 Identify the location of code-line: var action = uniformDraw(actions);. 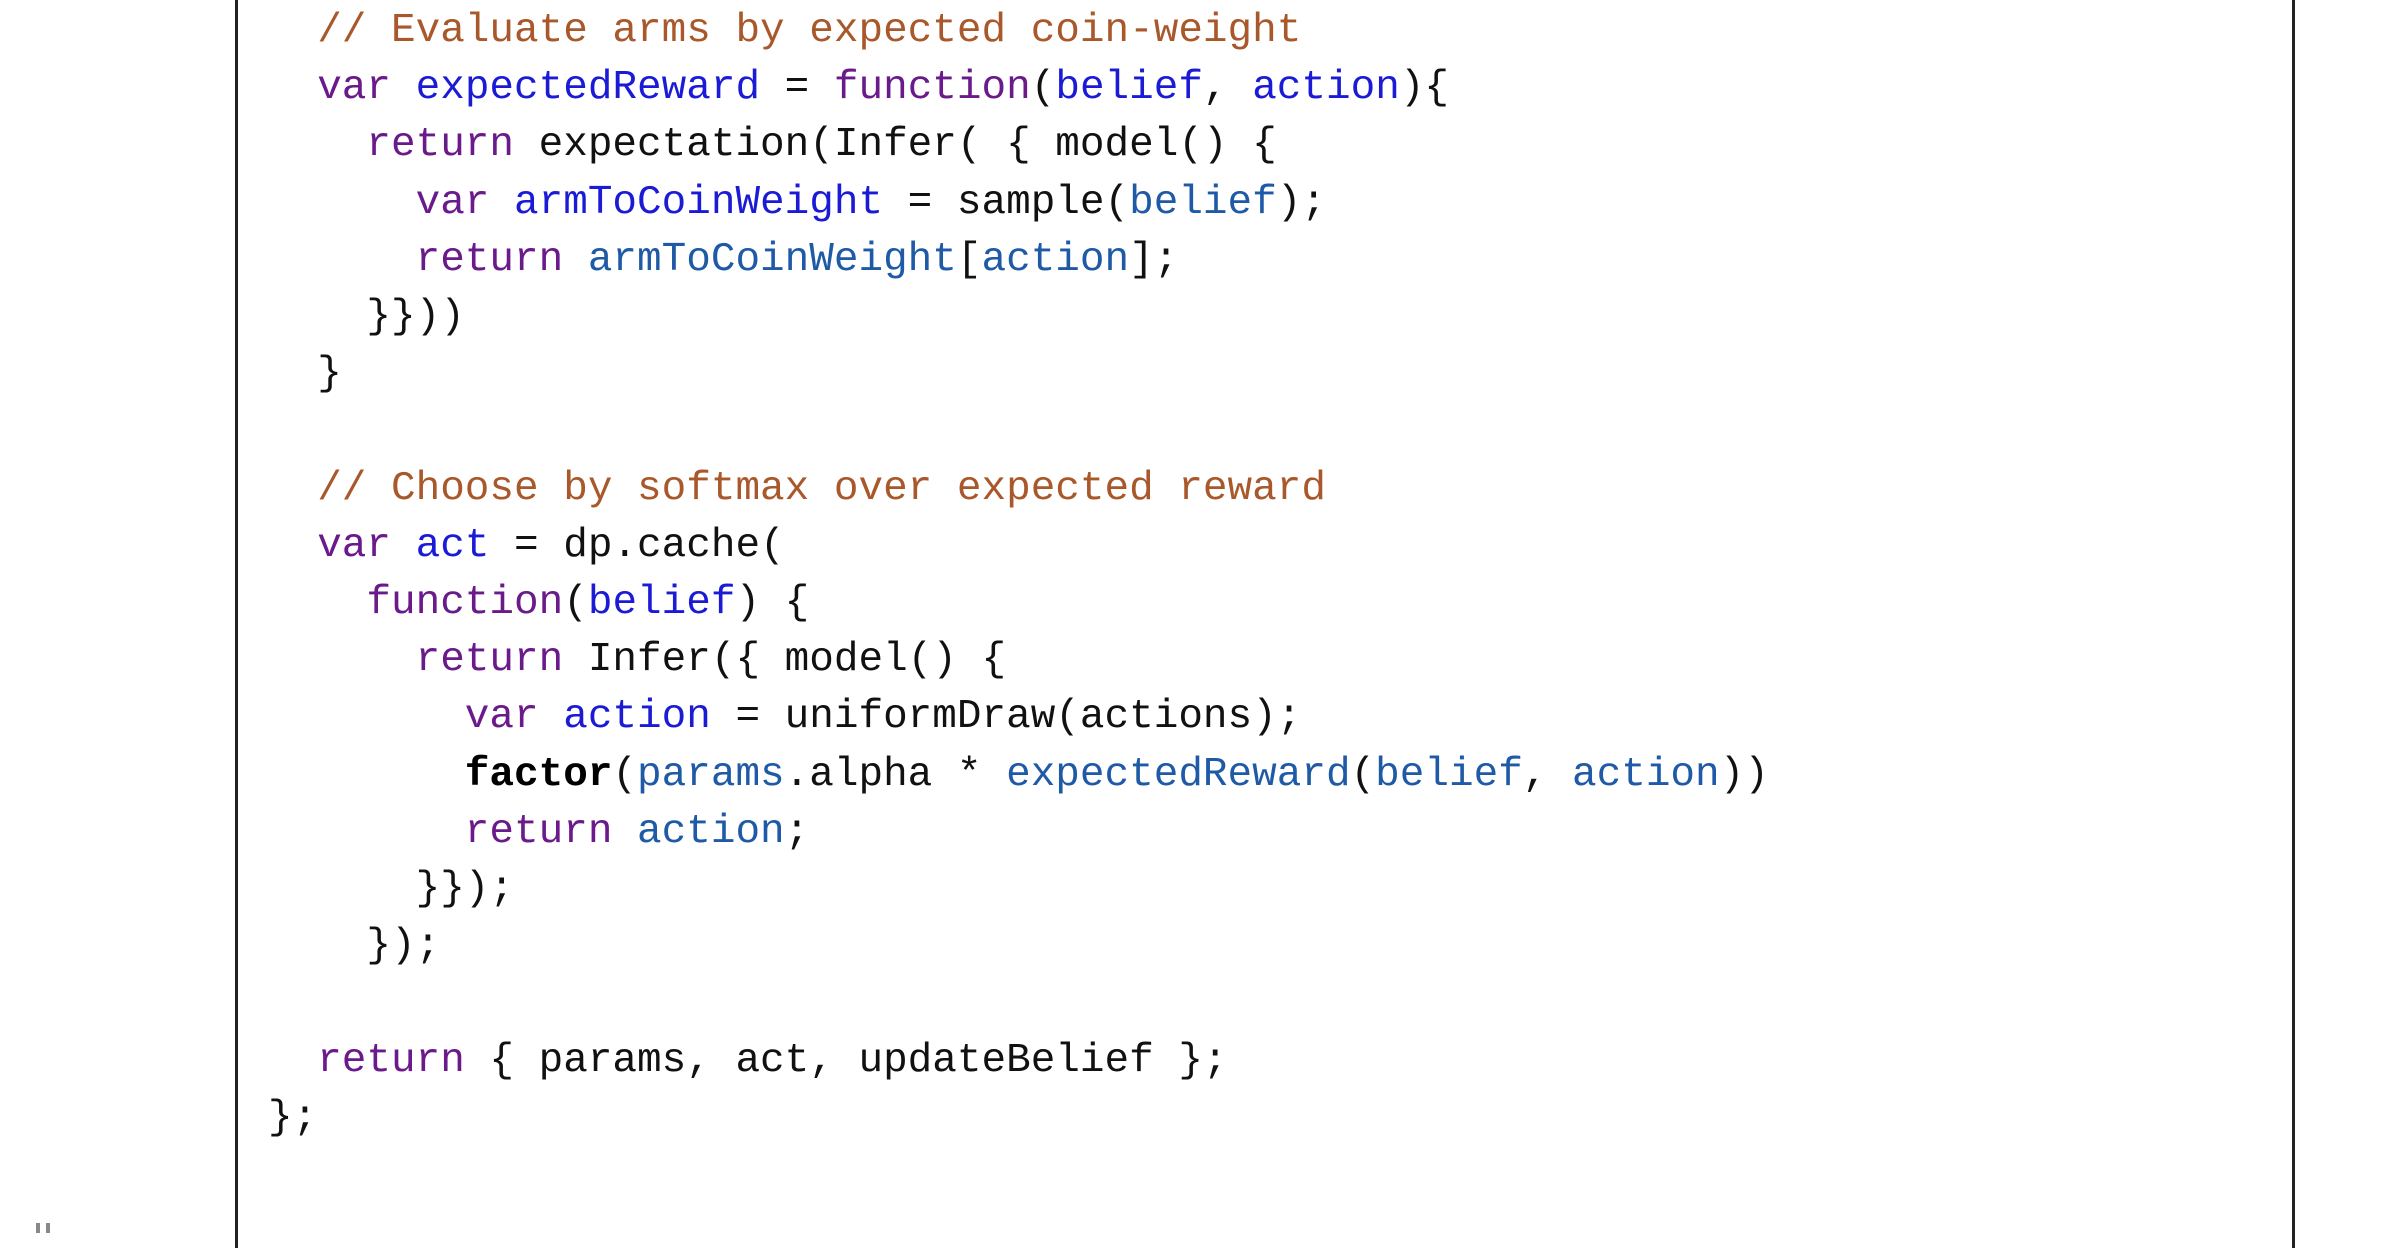
(883, 717).